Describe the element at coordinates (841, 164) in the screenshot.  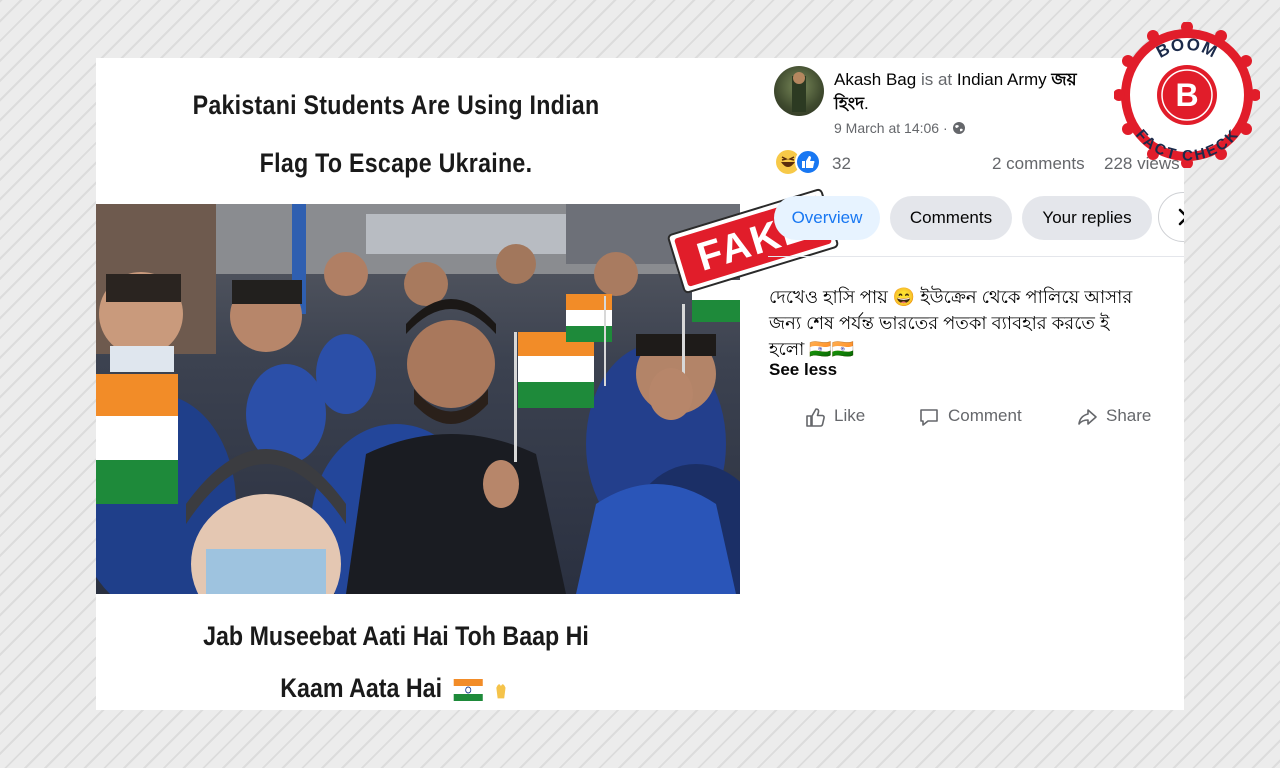
I see `reaction-count: 32` at that location.